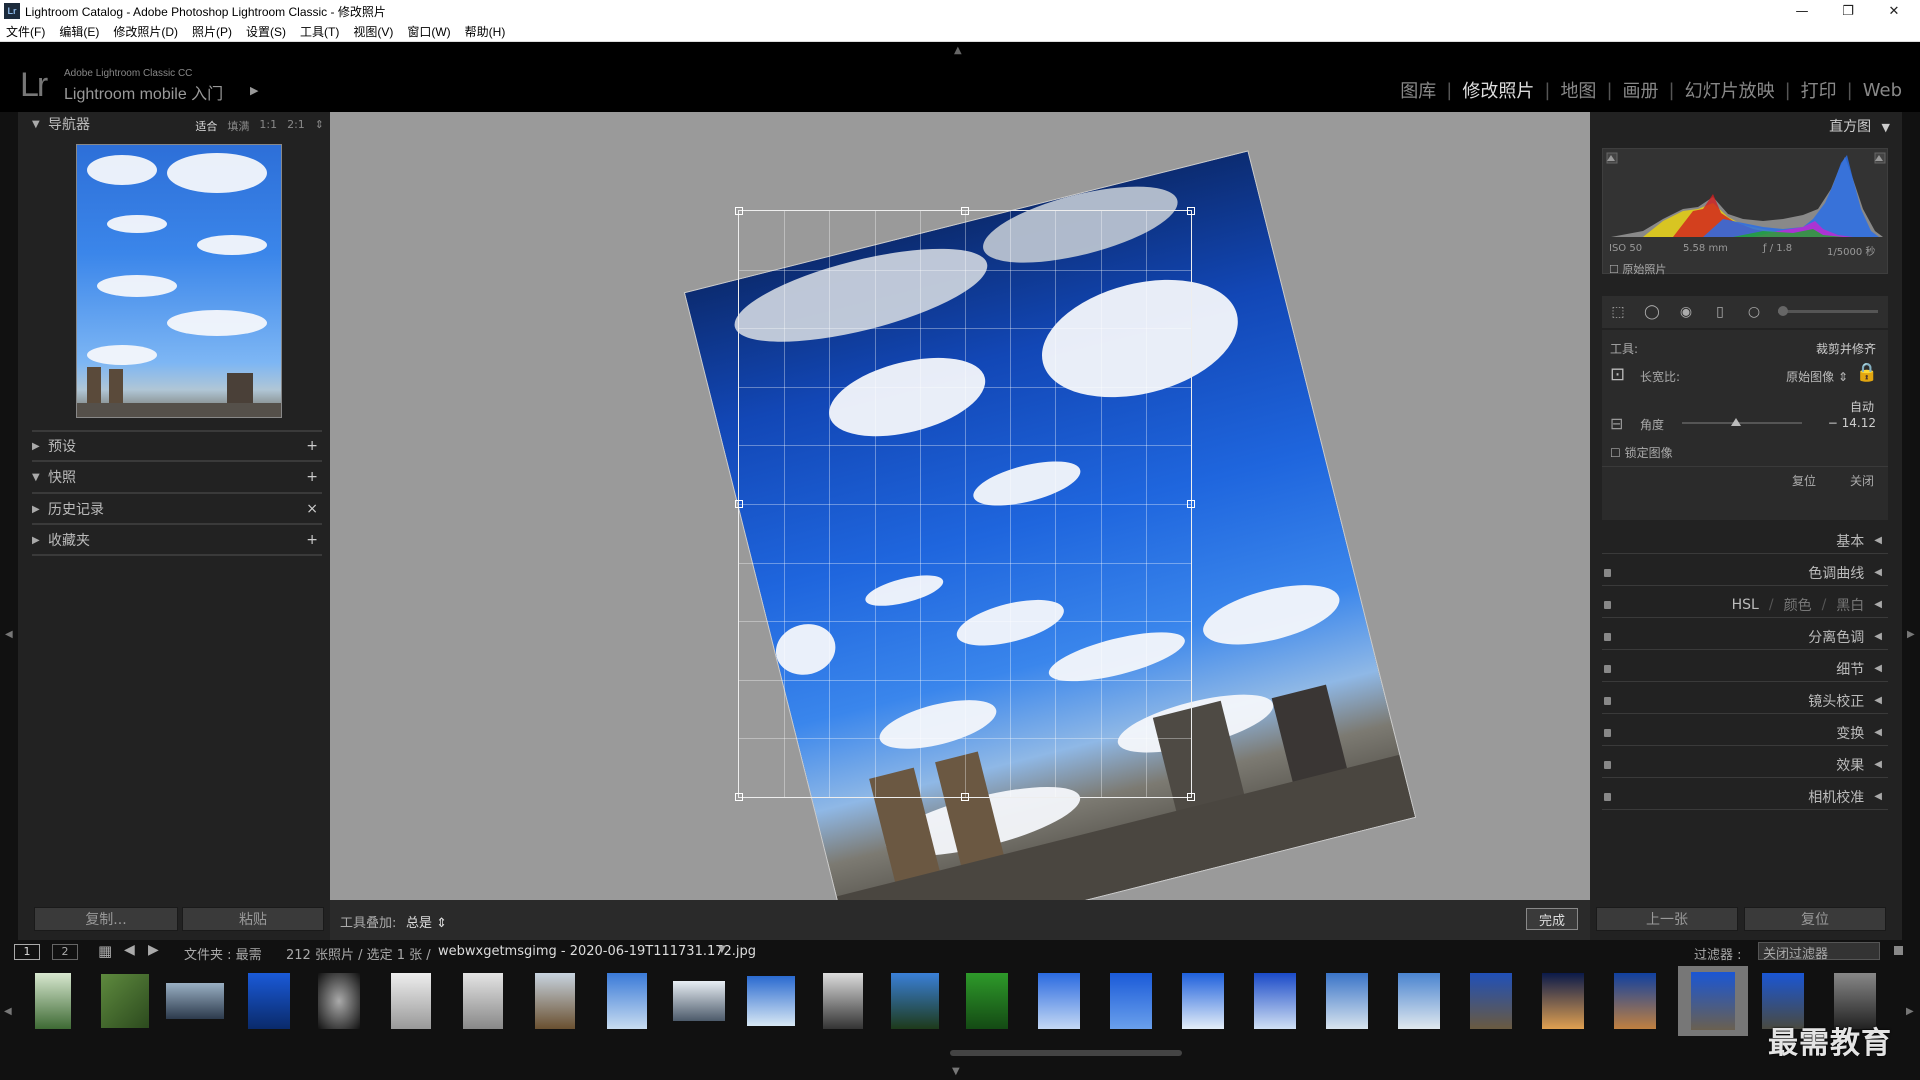  I want to click on red-eye-icon: ◉, so click(1686, 312).